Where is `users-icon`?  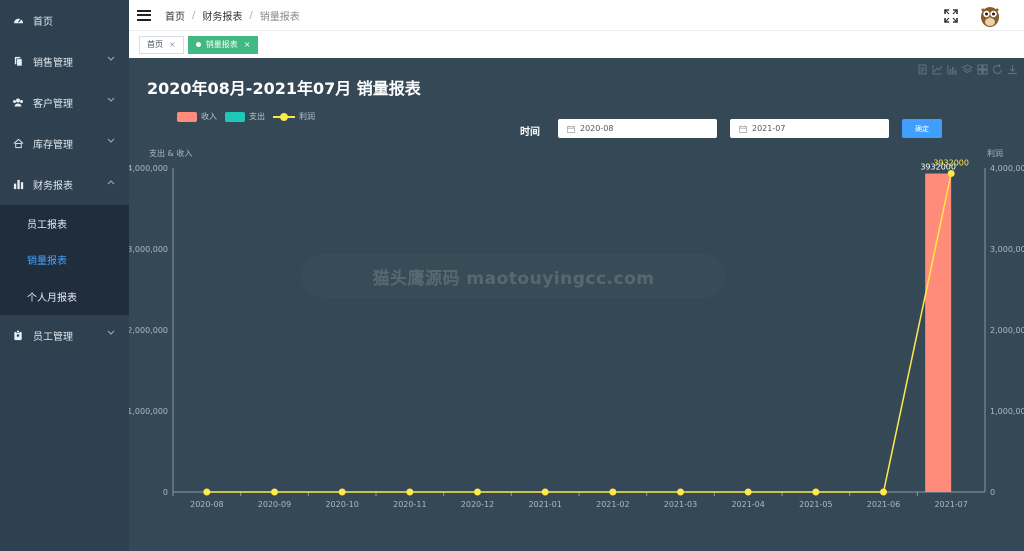 users-icon is located at coordinates (18, 103).